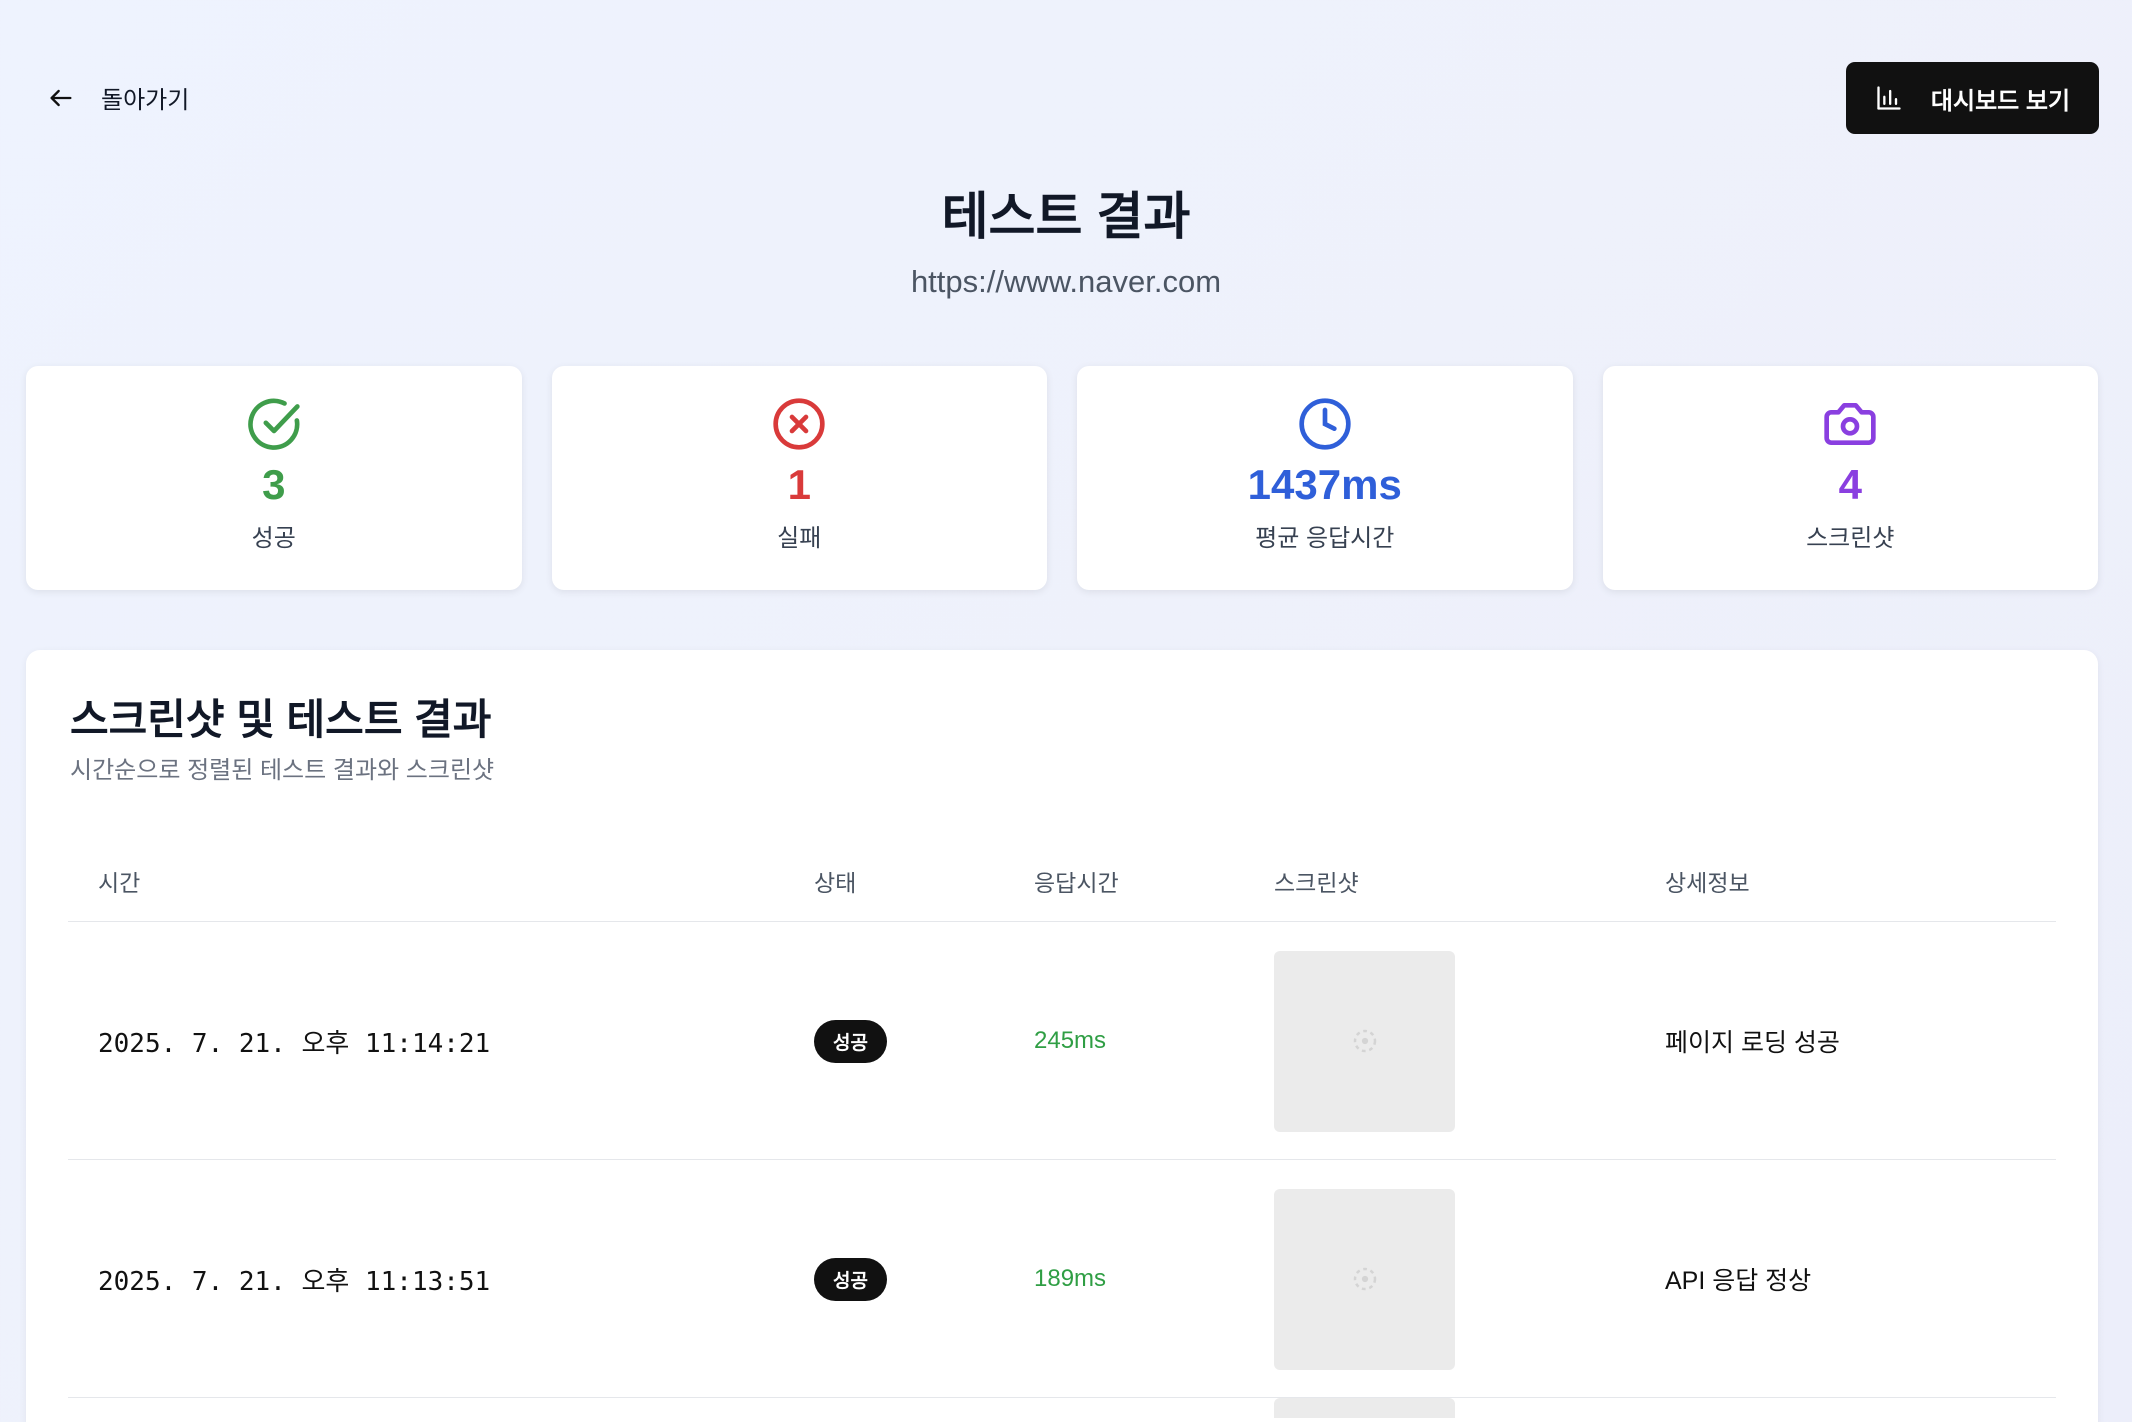  Describe the element at coordinates (281, 719) in the screenshot. I see `results-title: 스크린샷 및 테스트 결과` at that location.